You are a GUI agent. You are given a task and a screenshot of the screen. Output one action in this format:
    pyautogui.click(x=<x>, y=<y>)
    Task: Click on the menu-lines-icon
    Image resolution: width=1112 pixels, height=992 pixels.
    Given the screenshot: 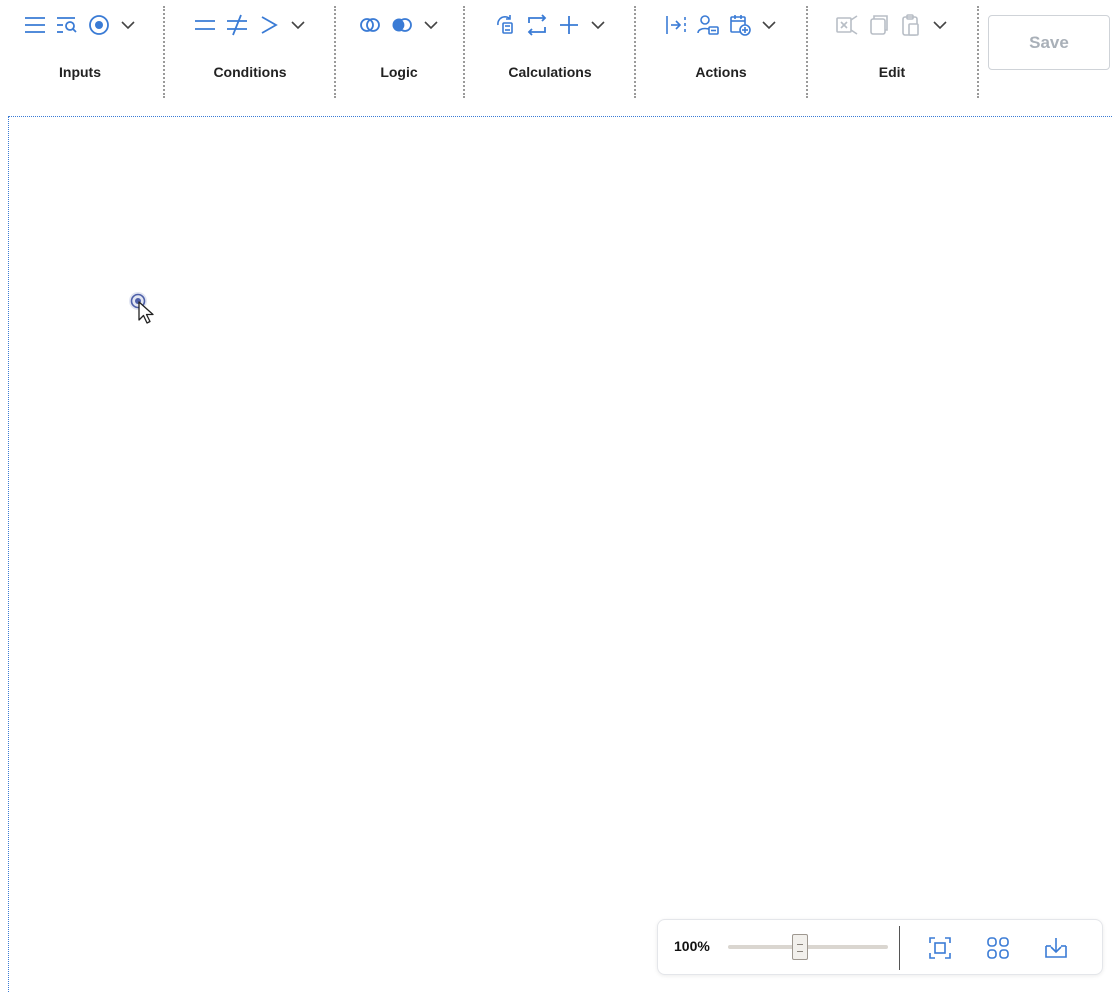 What is the action you would take?
    pyautogui.click(x=35, y=25)
    